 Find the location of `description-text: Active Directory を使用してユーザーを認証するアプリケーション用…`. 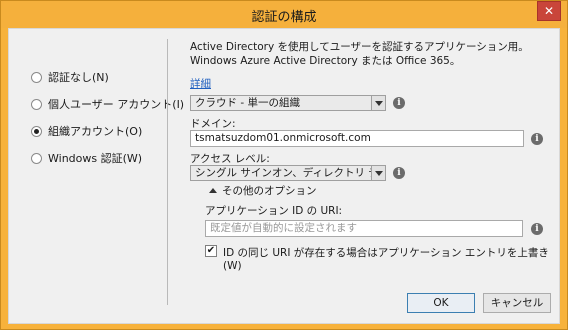

description-text: Active Directory を使用してユーザーを認証するアプリケーション用… is located at coordinates (359, 54).